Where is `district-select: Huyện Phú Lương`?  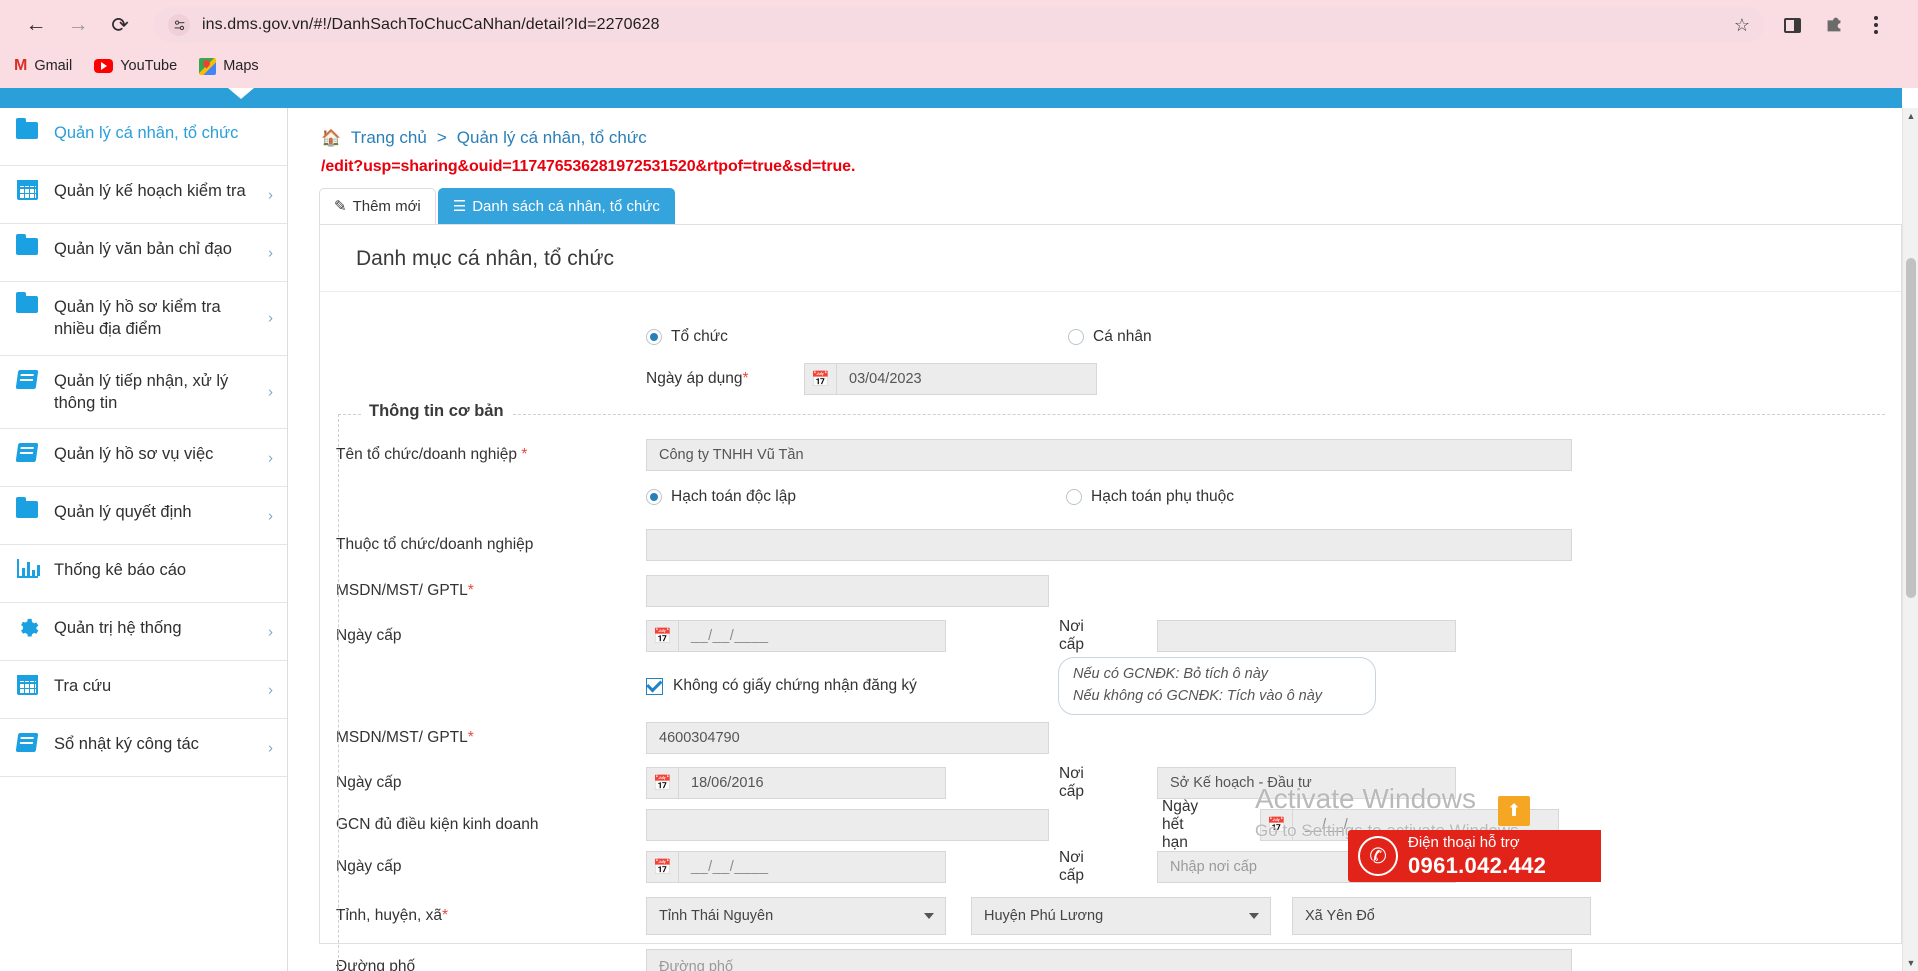
district-select: Huyện Phú Lương is located at coordinates (1121, 916).